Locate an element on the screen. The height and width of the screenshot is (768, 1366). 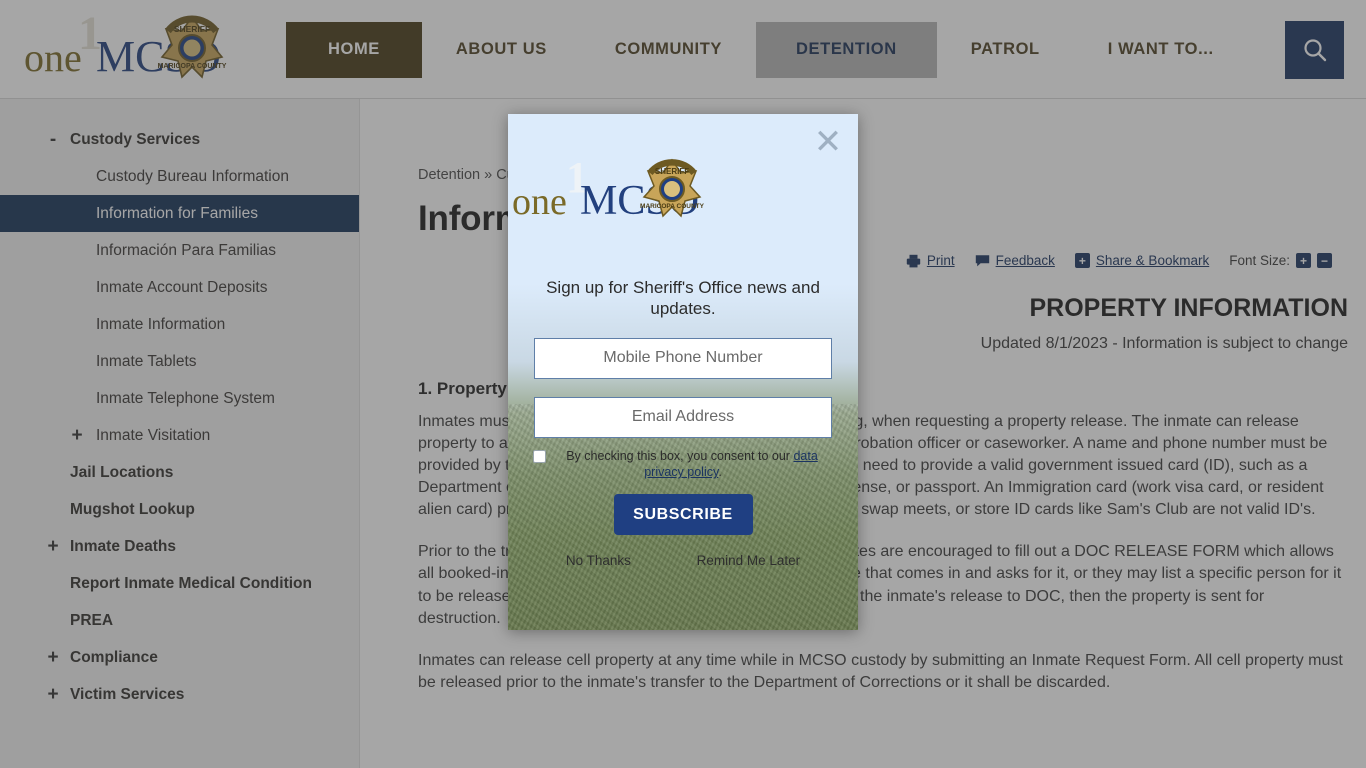
nav-item-home: HOME is located at coordinates (354, 49).